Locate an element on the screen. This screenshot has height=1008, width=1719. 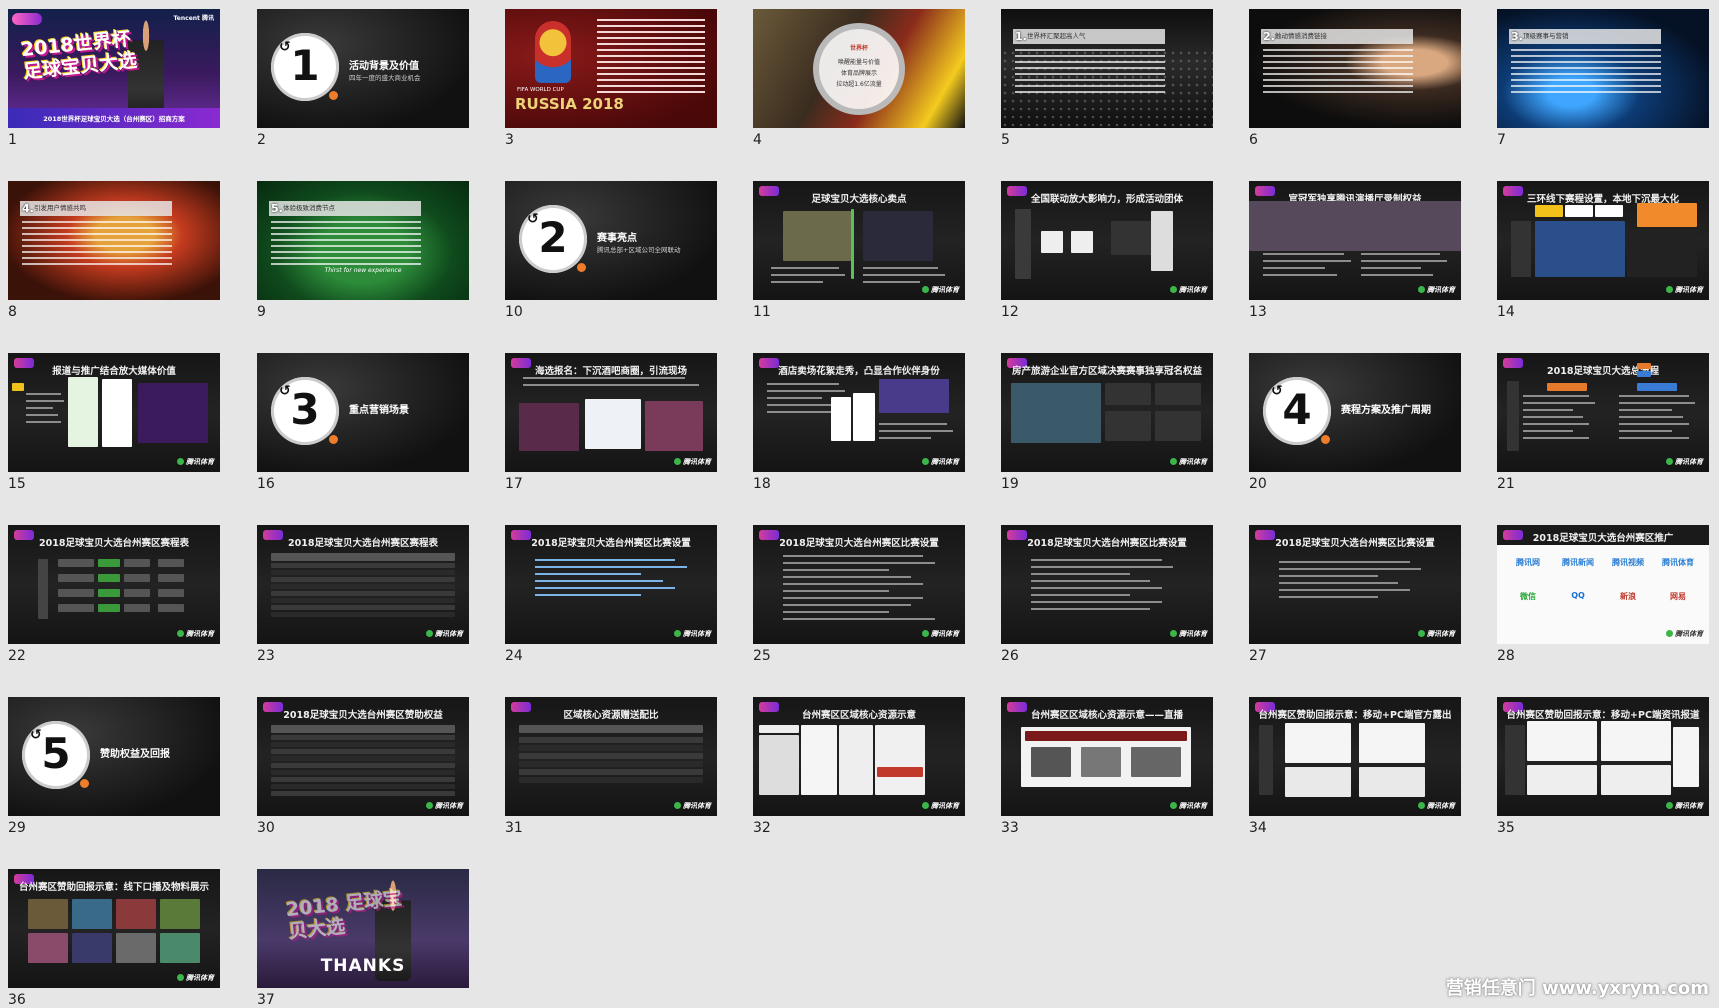
slide-preview: ↺ 3 重点营销场景 is located at coordinates (363, 412).